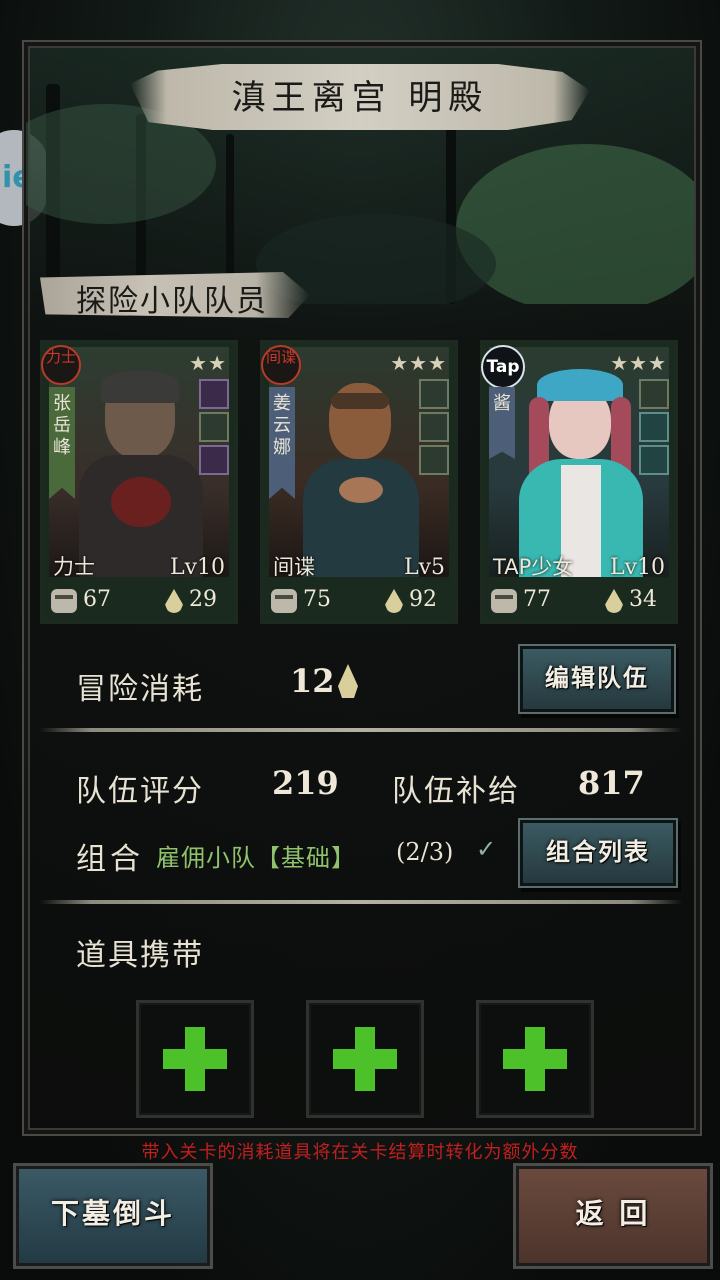 The image size is (720, 1280). Describe the element at coordinates (305, 783) in the screenshot. I see `team-score-value: 219` at that location.